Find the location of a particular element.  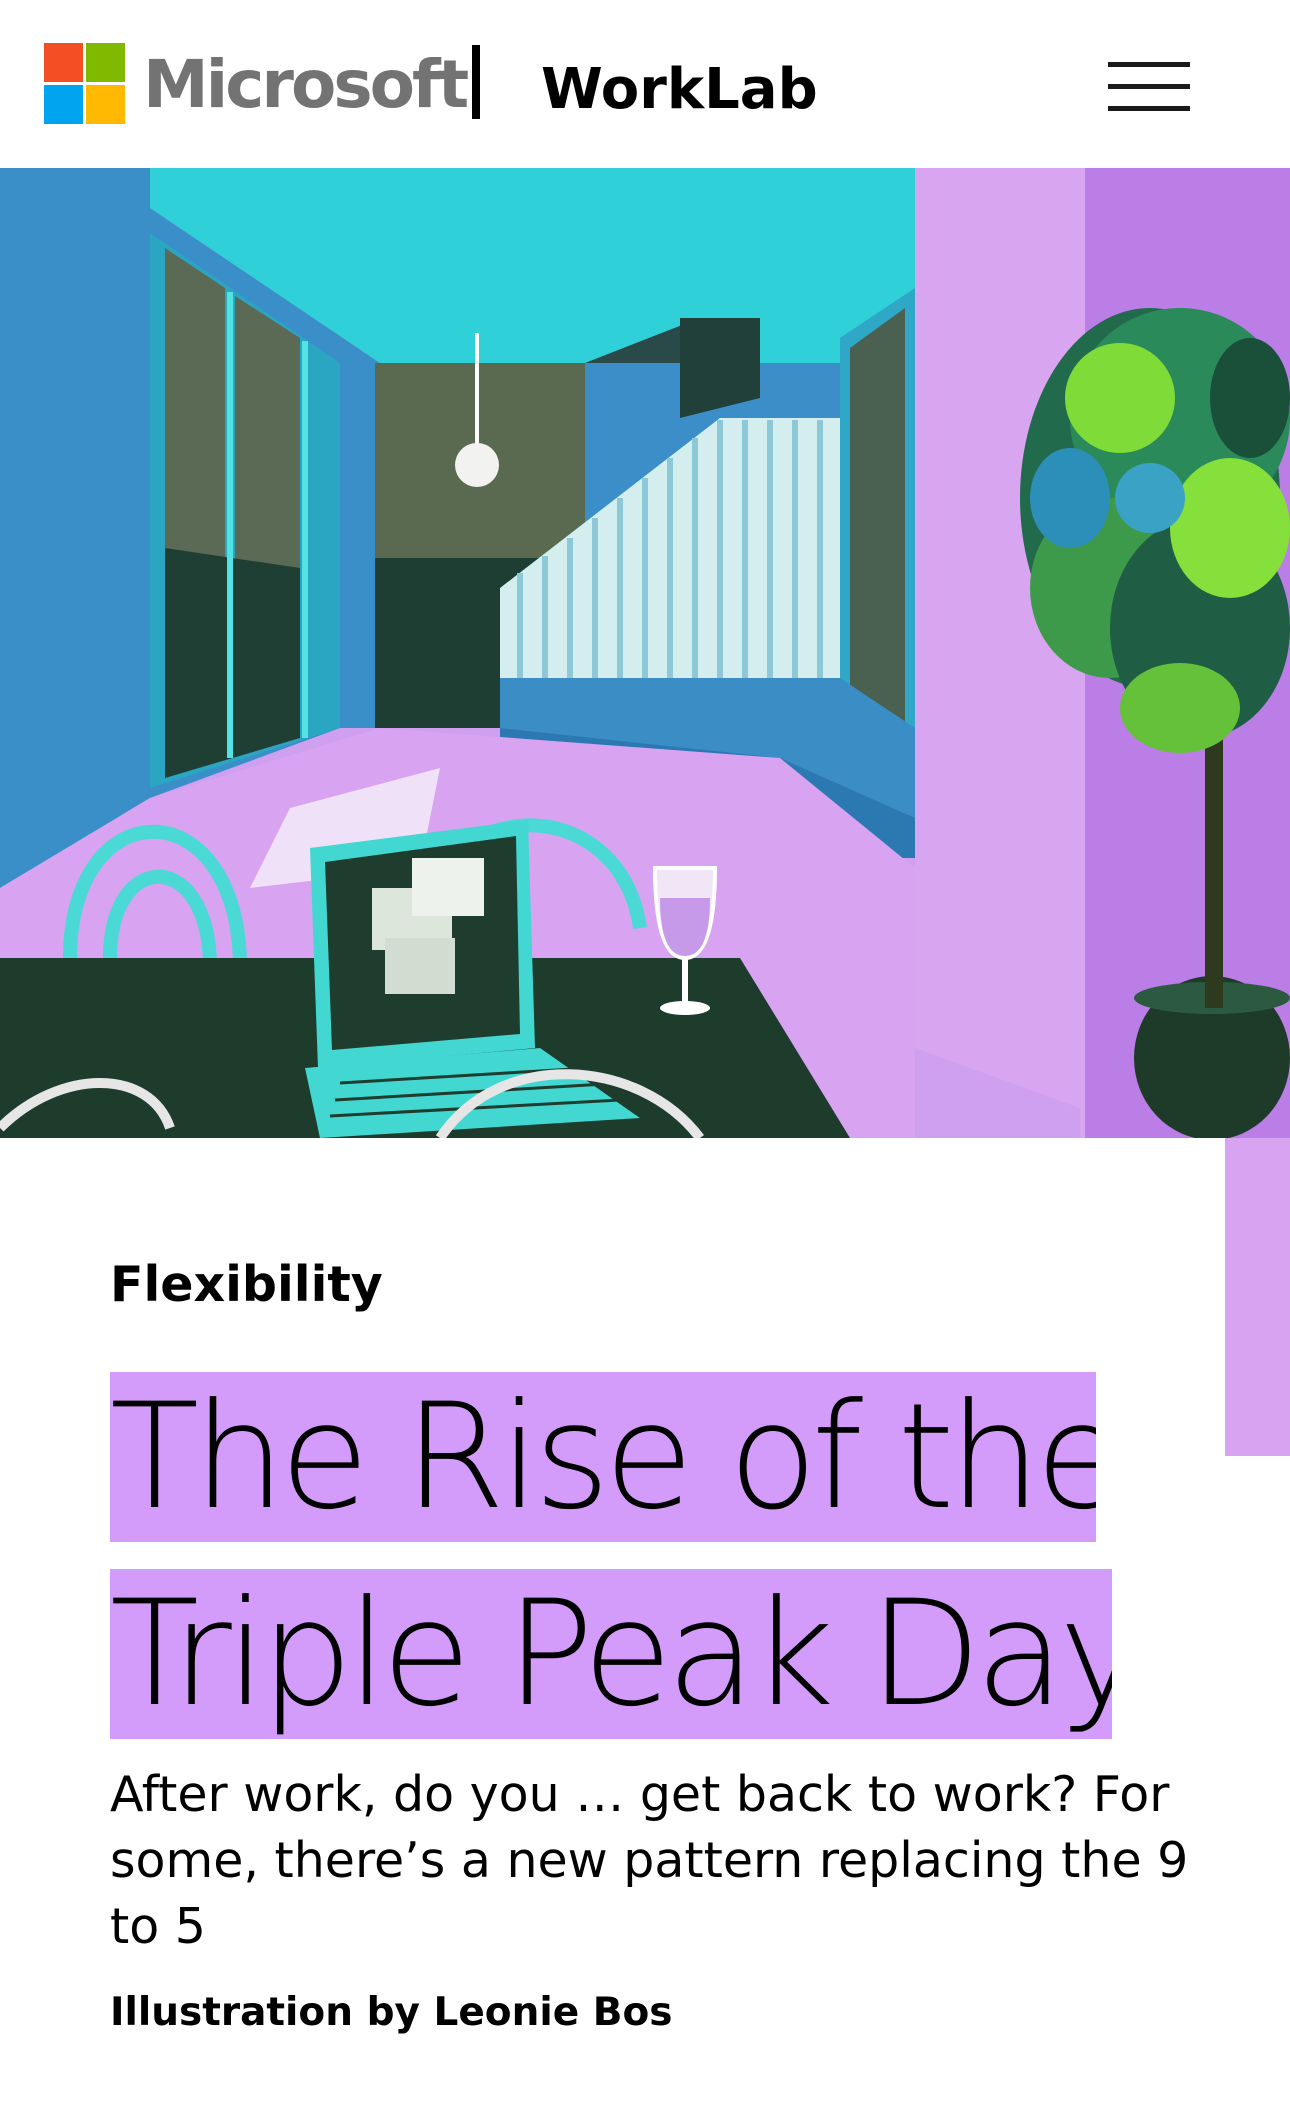

logo-red-square is located at coordinates (63, 62).